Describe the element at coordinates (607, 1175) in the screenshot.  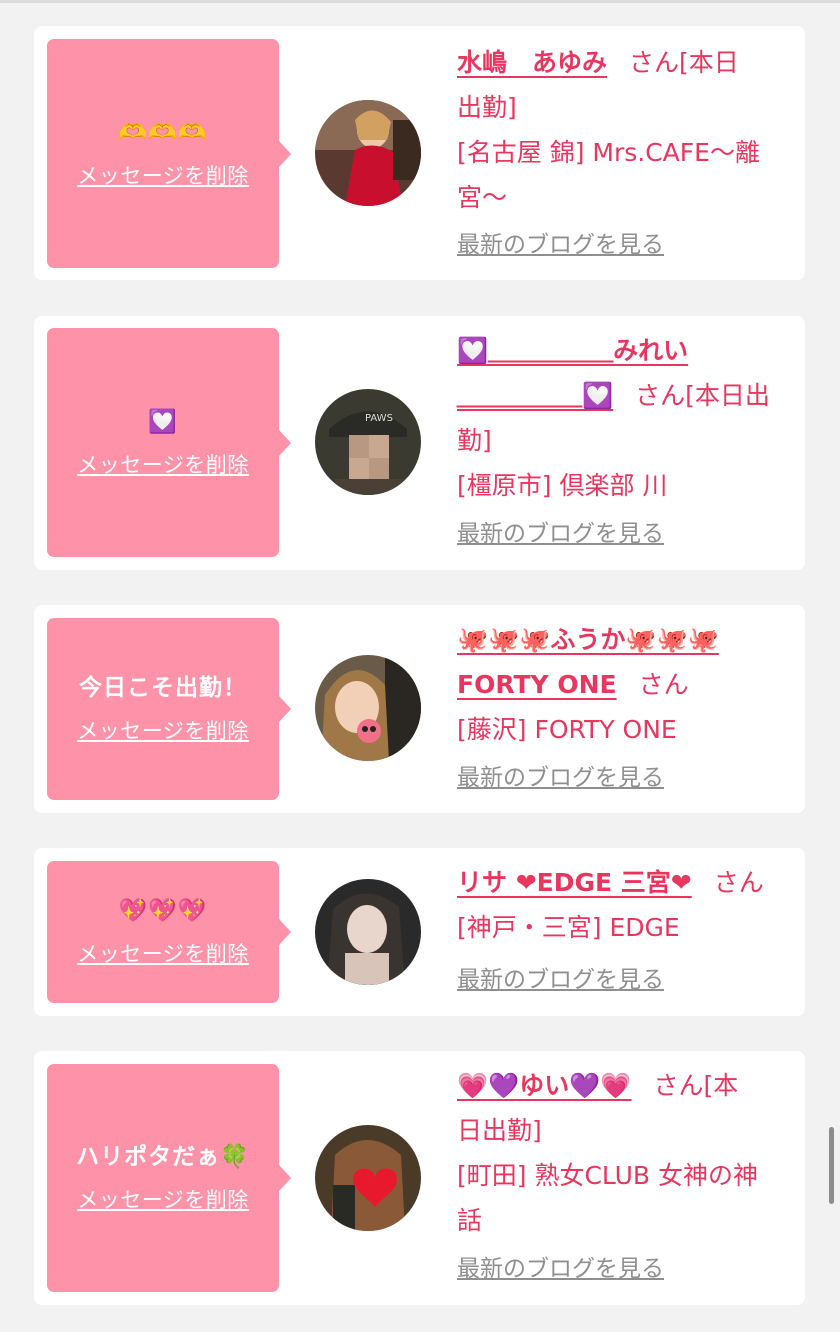
I see `shop-name: [町田] 熟女CLUB 女神の神` at that location.